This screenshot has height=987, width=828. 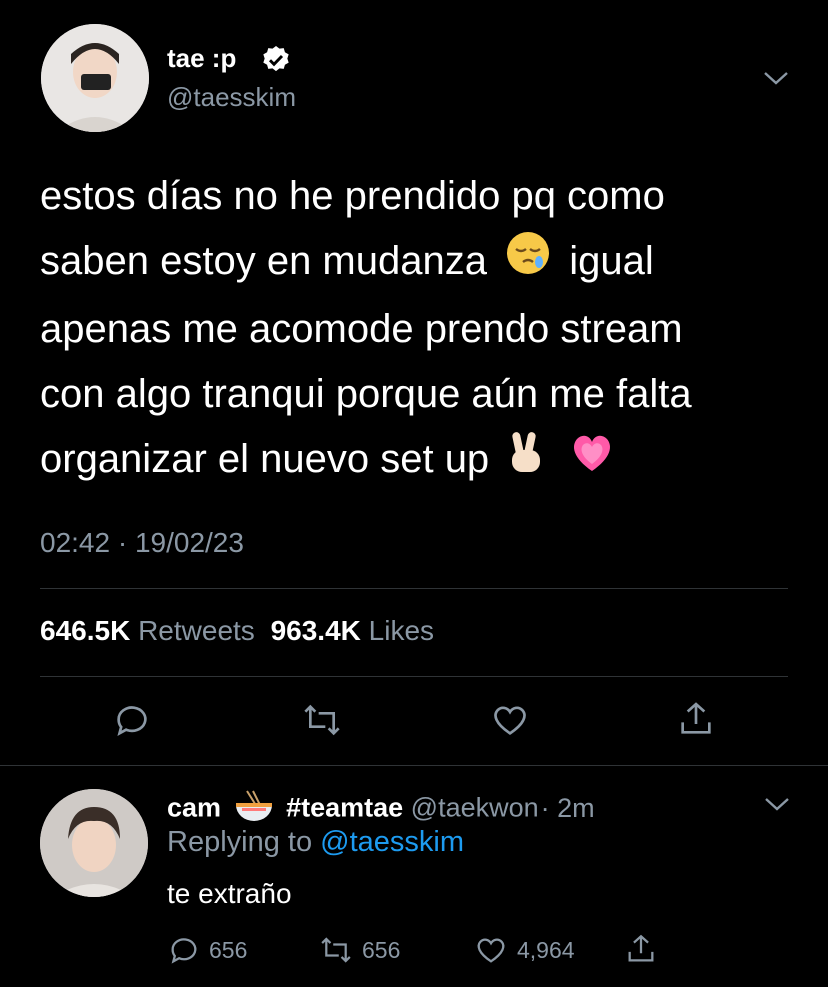 What do you see at coordinates (263, 261) in the screenshot?
I see `tweet-text-fragment: saben estoy en mudanza` at bounding box center [263, 261].